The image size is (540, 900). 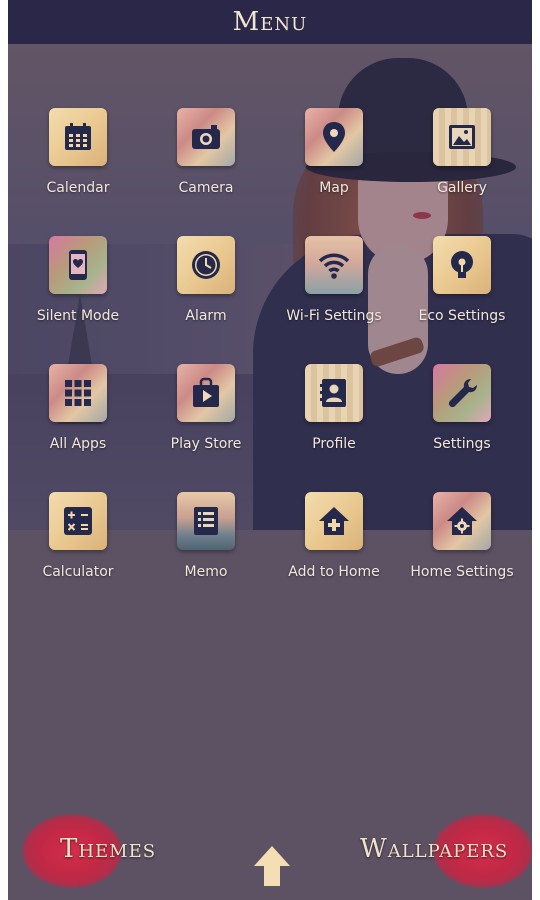 I want to click on app-home-settings: Home Settings, so click(x=462, y=556).